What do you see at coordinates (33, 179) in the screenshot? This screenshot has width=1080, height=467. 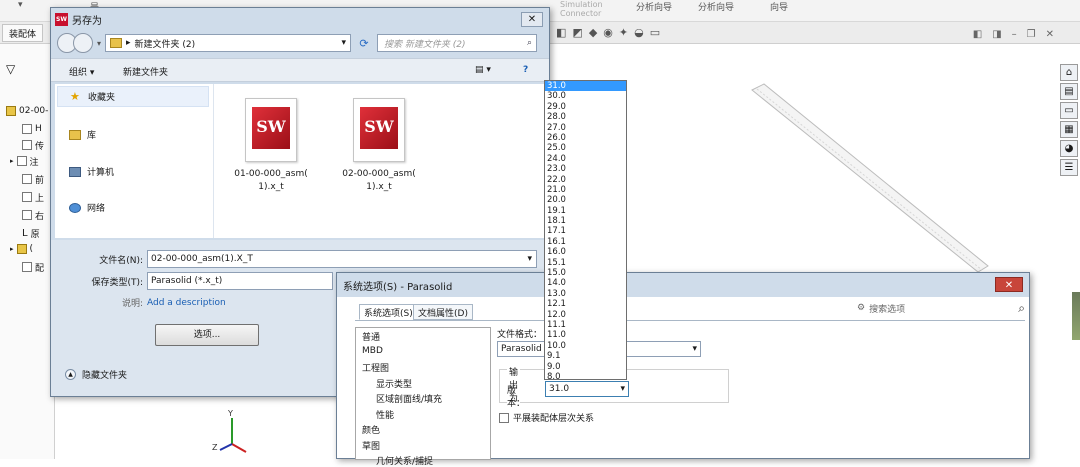 I see `tree-item-front-plane: 前` at bounding box center [33, 179].